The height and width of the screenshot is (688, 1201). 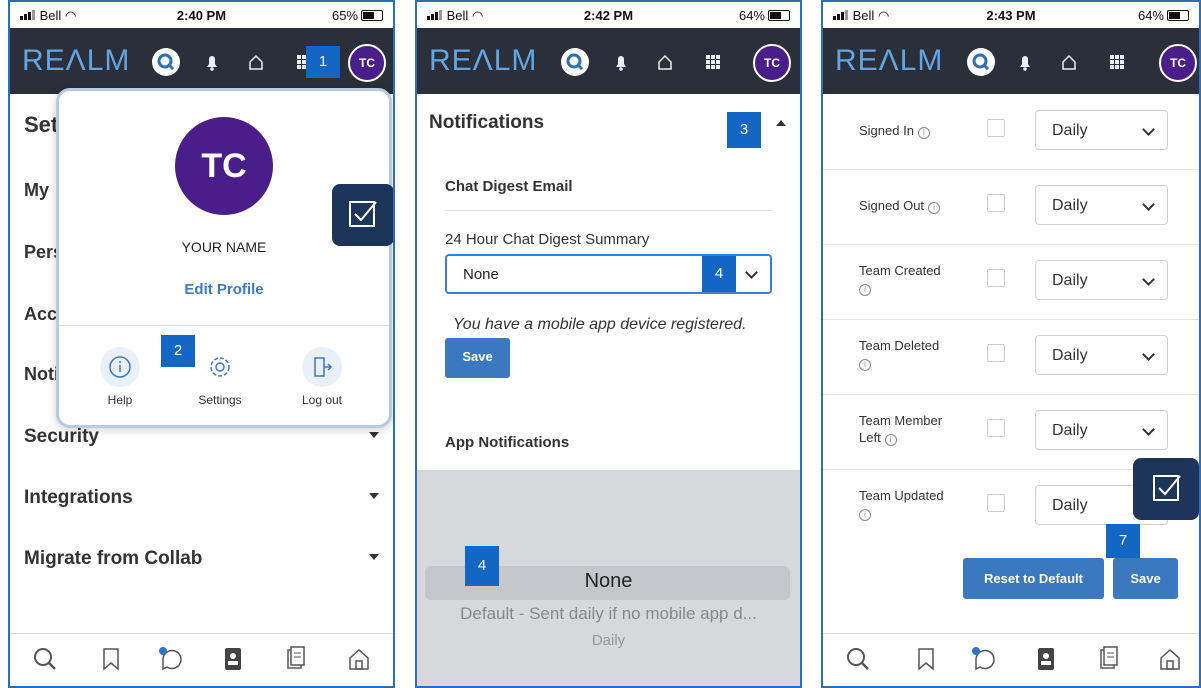 I want to click on section-label: Integrations, so click(x=78, y=497).